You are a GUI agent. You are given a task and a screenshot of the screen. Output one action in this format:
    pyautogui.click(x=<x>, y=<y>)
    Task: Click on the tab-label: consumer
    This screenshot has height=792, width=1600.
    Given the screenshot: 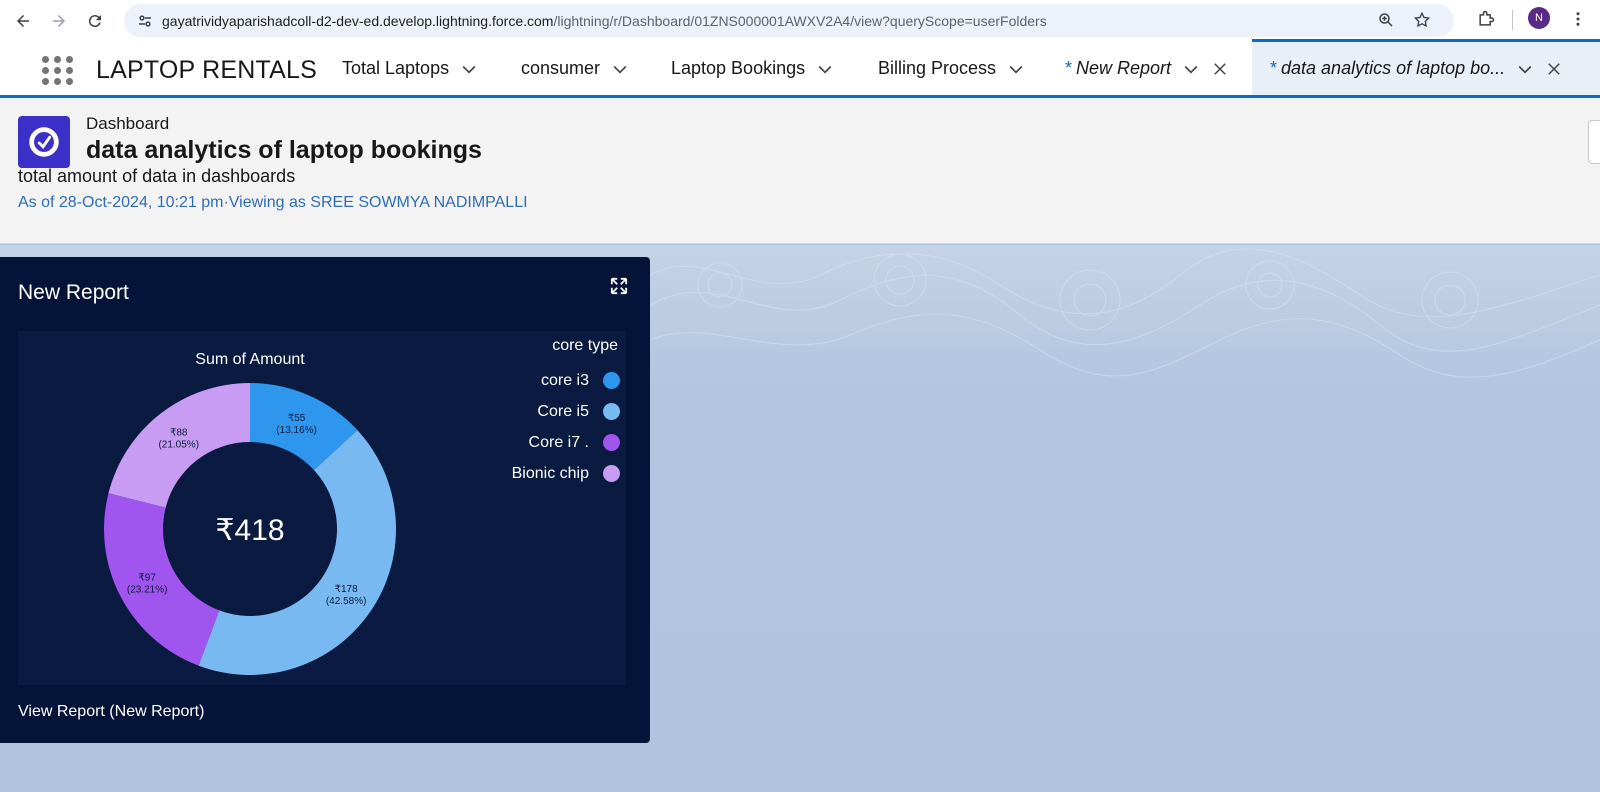 What is the action you would take?
    pyautogui.click(x=561, y=68)
    